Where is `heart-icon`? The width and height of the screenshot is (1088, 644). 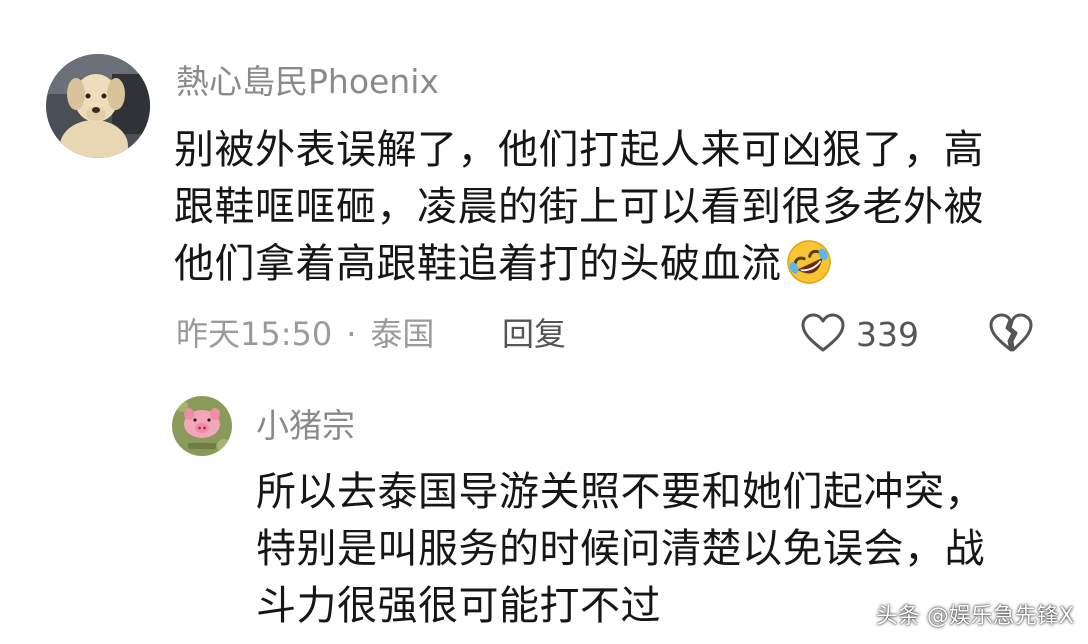 heart-icon is located at coordinates (823, 335).